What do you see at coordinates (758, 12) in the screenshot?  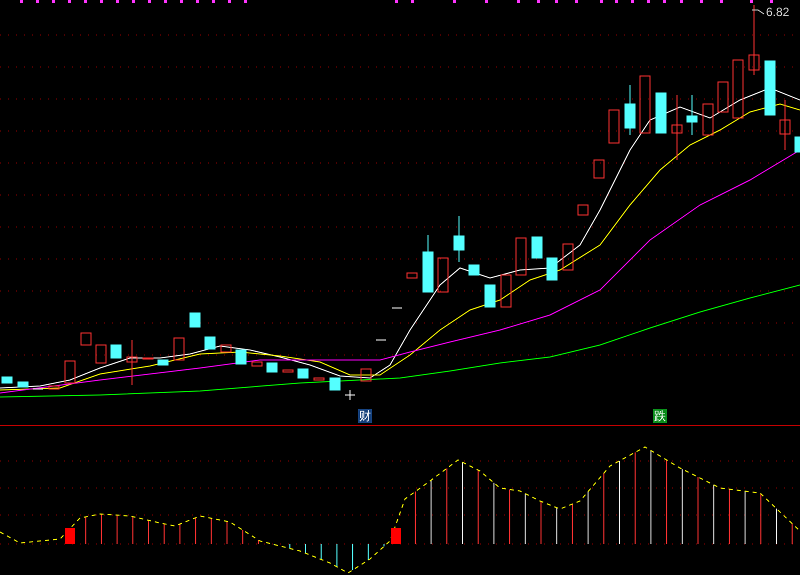 I see `leader-line` at bounding box center [758, 12].